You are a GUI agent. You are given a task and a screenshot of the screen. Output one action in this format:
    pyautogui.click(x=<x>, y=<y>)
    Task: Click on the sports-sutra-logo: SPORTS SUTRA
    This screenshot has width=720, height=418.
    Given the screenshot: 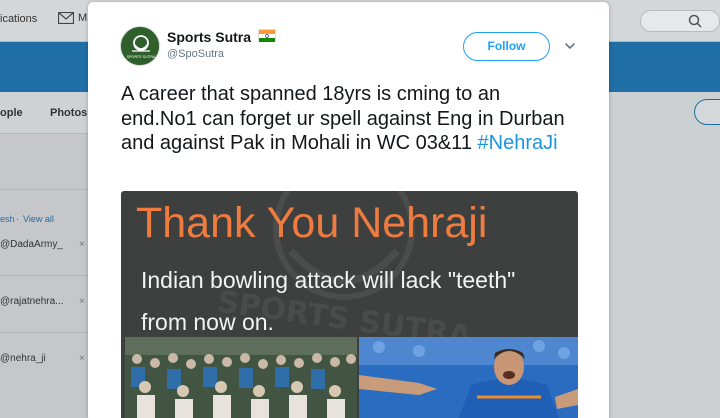 What is the action you would take?
    pyautogui.click(x=140, y=46)
    